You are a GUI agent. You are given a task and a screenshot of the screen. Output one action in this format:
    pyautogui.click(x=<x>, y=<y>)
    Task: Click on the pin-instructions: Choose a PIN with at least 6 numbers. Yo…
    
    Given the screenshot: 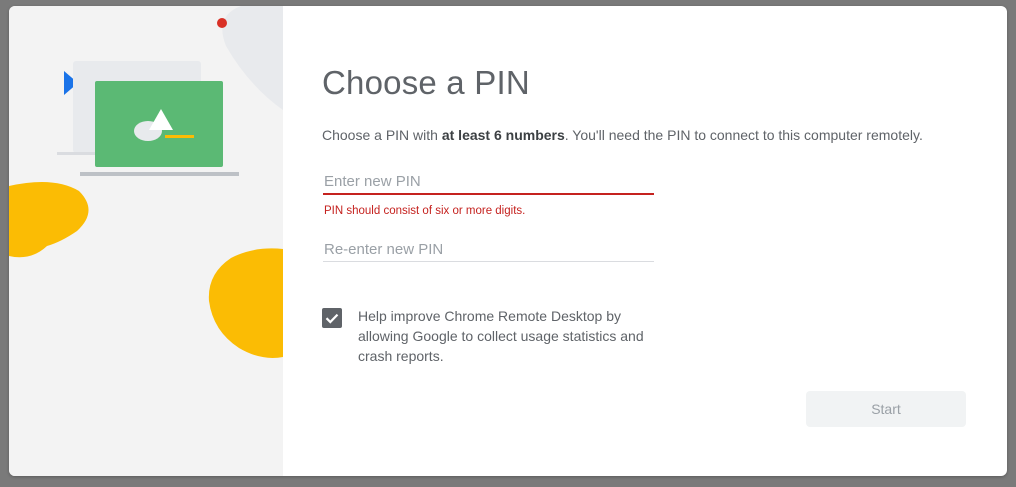 What is the action you would take?
    pyautogui.click(x=622, y=135)
    